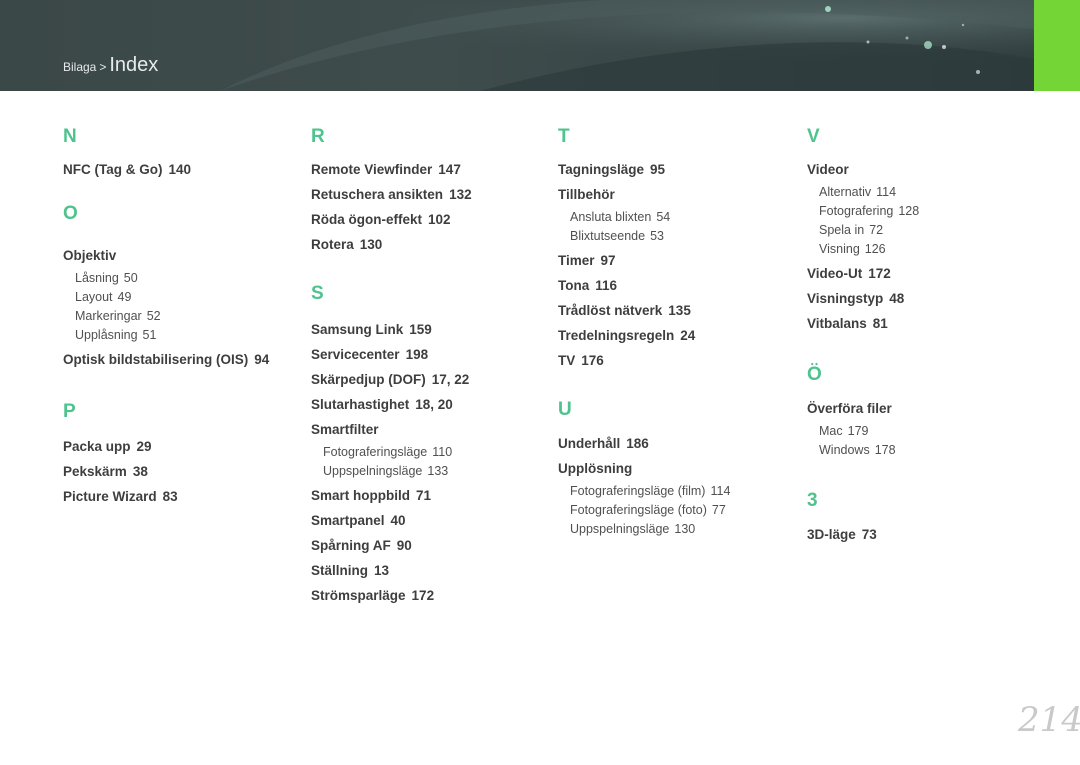 The width and height of the screenshot is (1080, 765). Describe the element at coordinates (450, 379) in the screenshot. I see `entry-page: 17, 22` at that location.